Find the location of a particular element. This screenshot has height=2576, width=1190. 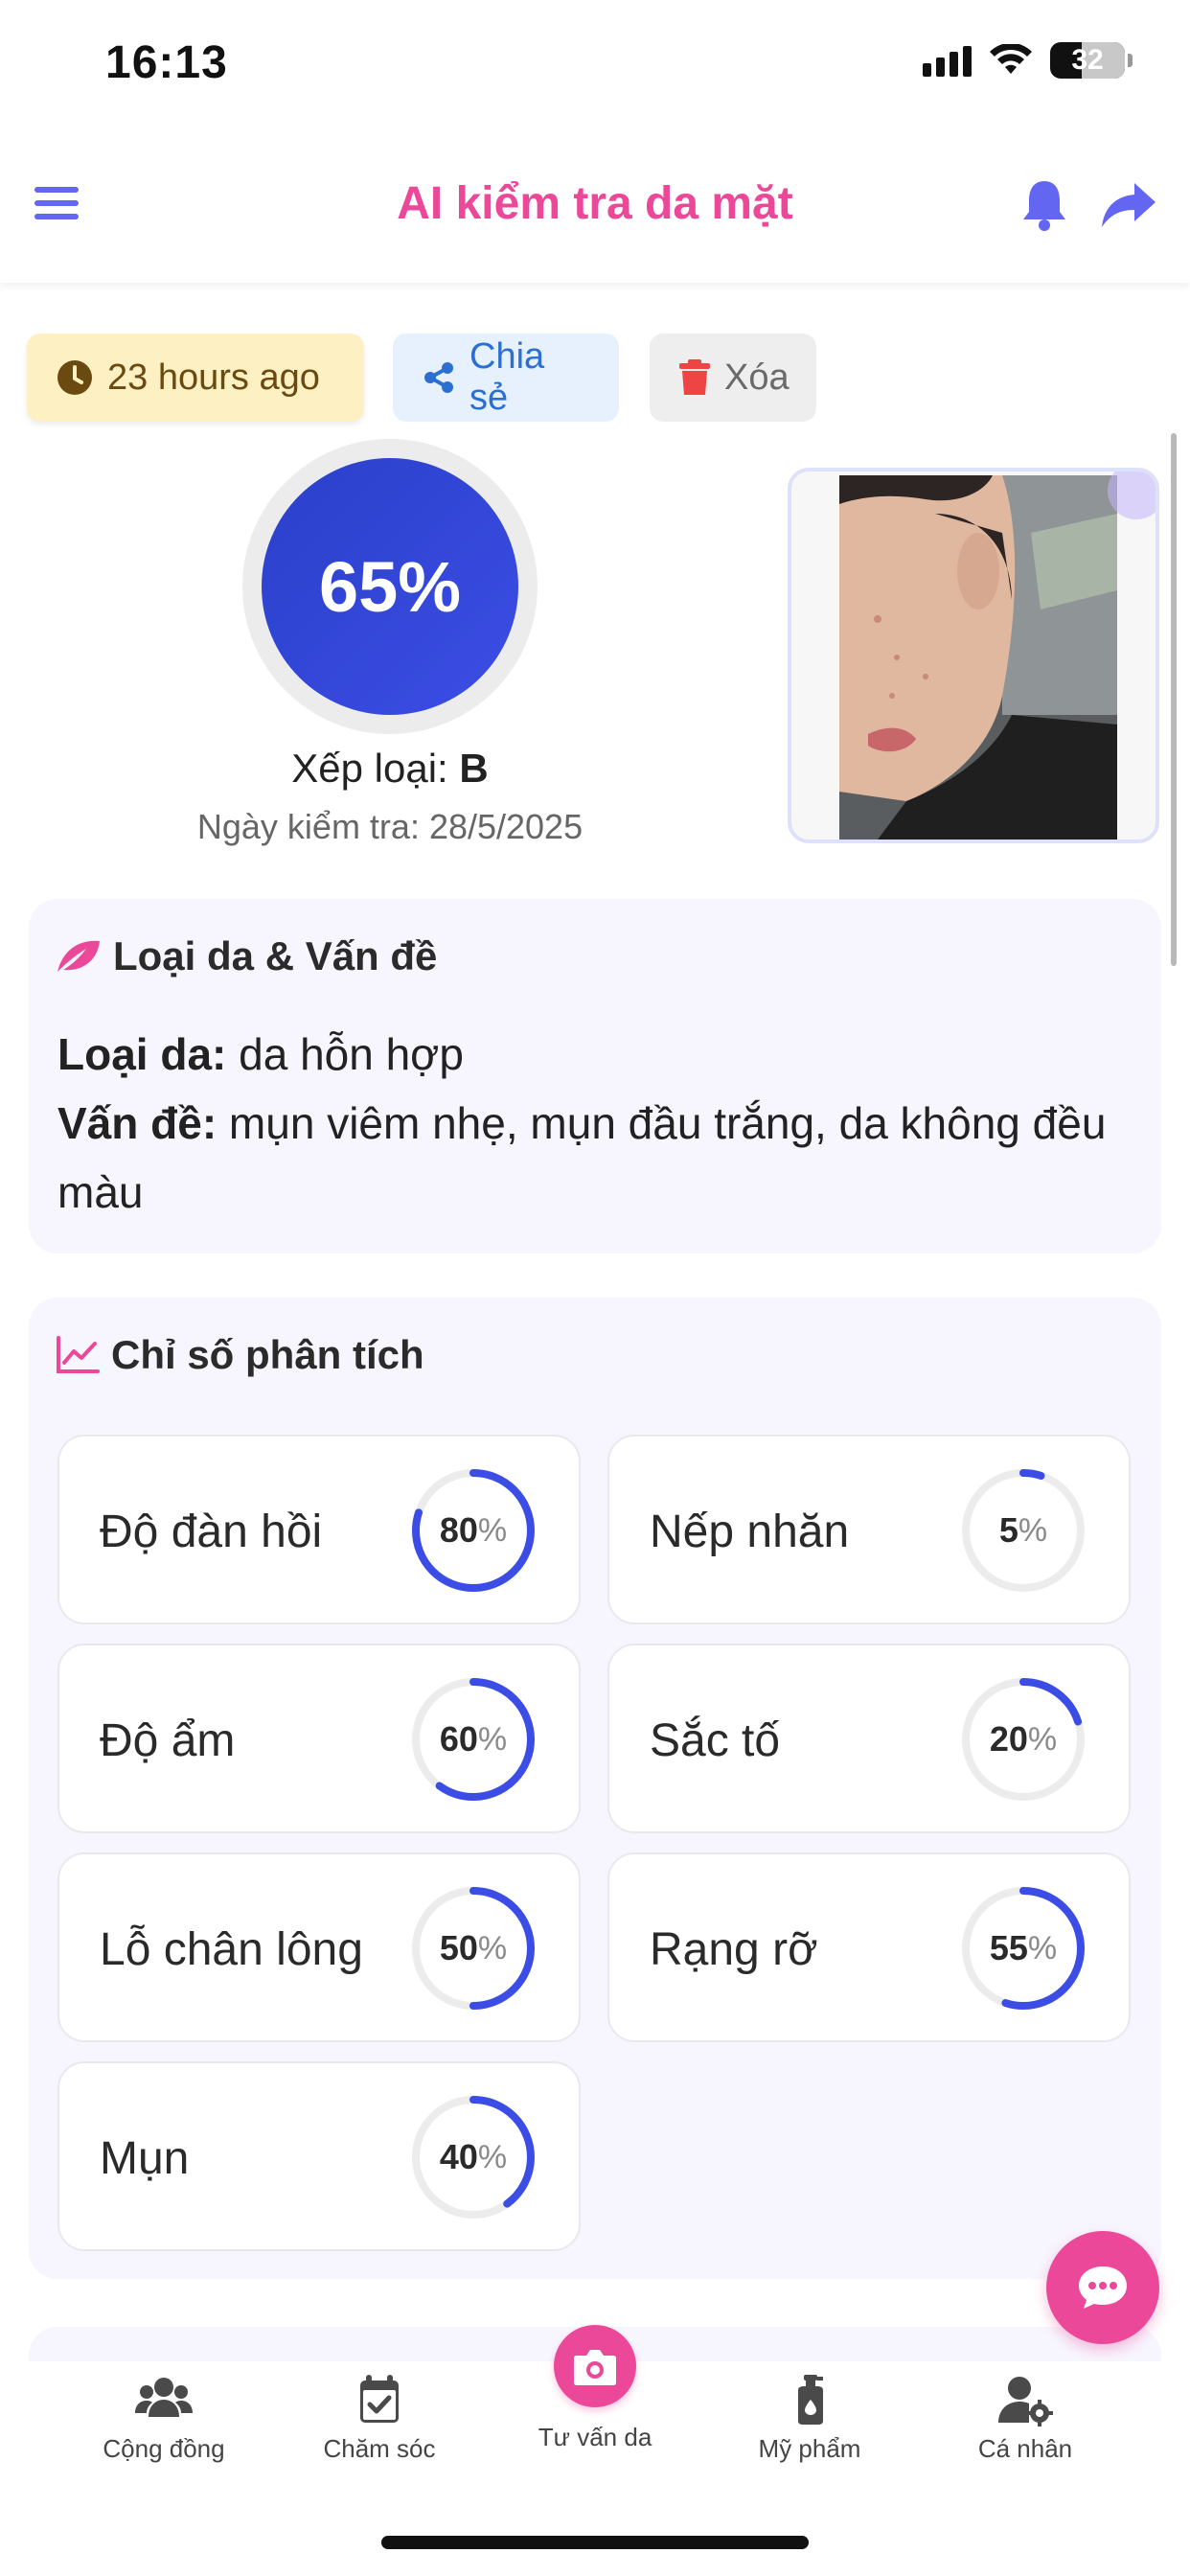

metric-label: Rạng rỡ is located at coordinates (734, 1949).